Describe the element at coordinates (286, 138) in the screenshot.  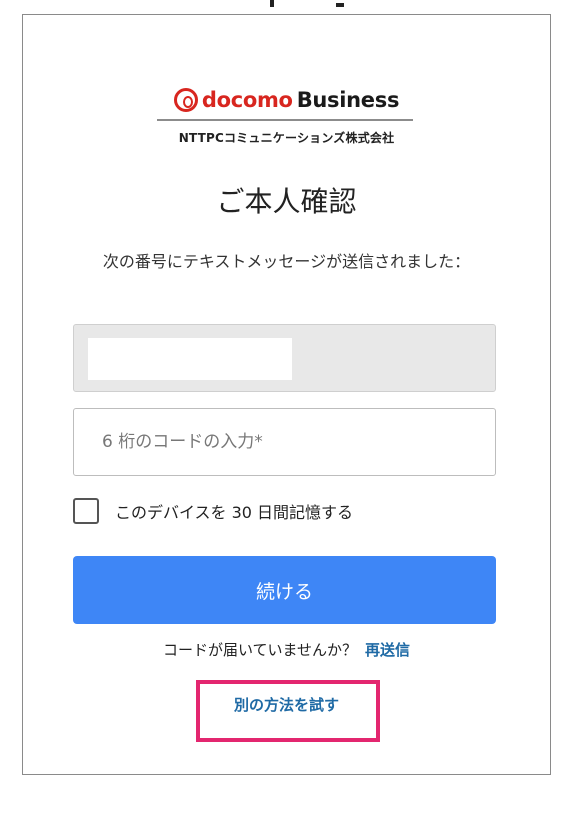
I see `company-name: NTTPCコミュニケーションズ株式会社` at that location.